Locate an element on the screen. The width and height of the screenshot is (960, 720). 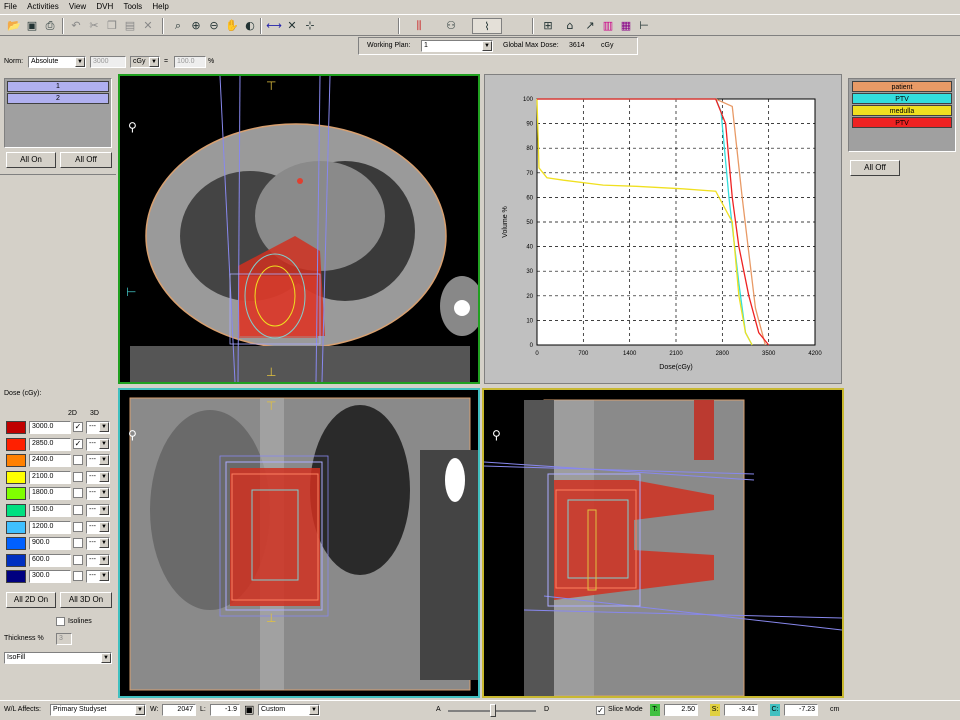
trend-icon: ↗ is located at coordinates (590, 26).